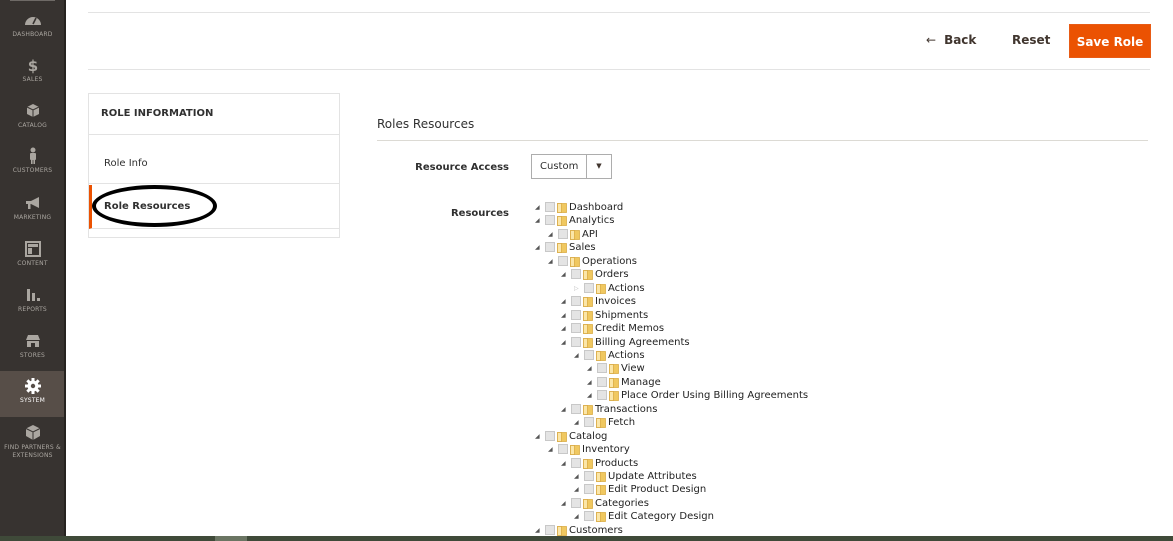 The height and width of the screenshot is (541, 1173). I want to click on tree-node: ◢ Dashboard, so click(579, 207).